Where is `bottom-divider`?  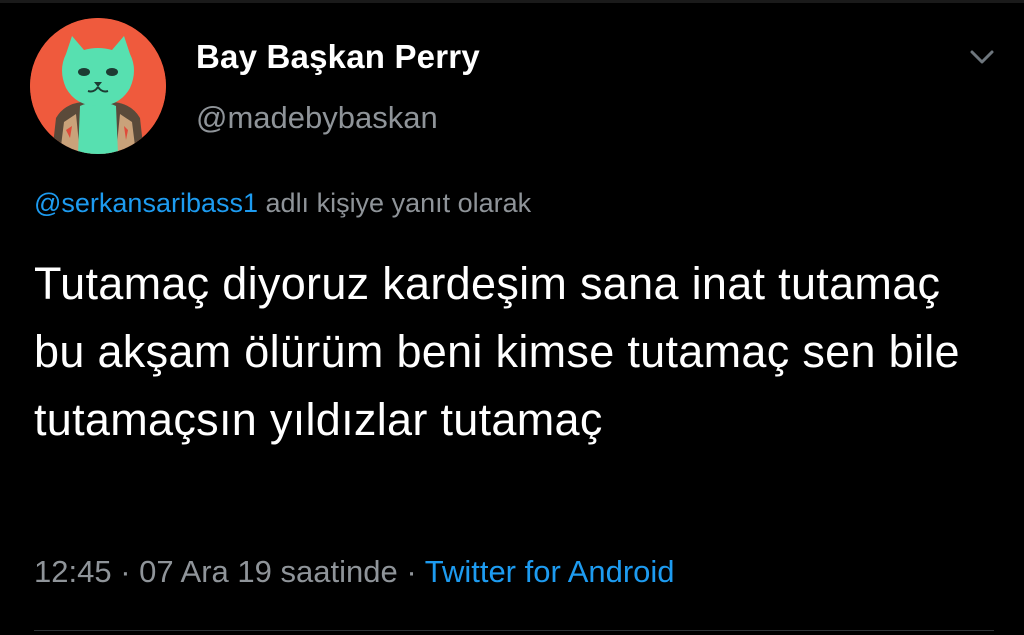 bottom-divider is located at coordinates (514, 630).